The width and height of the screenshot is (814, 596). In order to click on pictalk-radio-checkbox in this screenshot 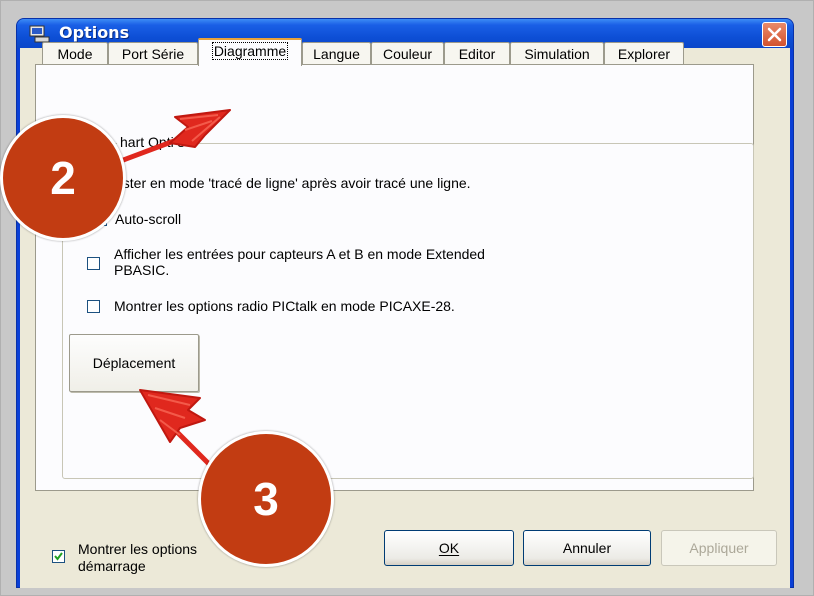, I will do `click(93, 306)`.